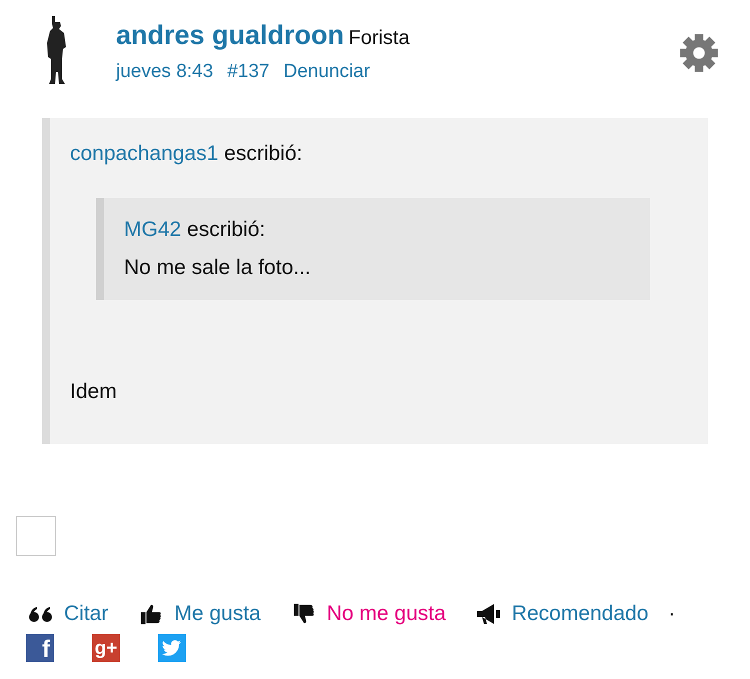 The height and width of the screenshot is (679, 750). Describe the element at coordinates (199, 614) in the screenshot. I see `like-button: Me gusta` at that location.